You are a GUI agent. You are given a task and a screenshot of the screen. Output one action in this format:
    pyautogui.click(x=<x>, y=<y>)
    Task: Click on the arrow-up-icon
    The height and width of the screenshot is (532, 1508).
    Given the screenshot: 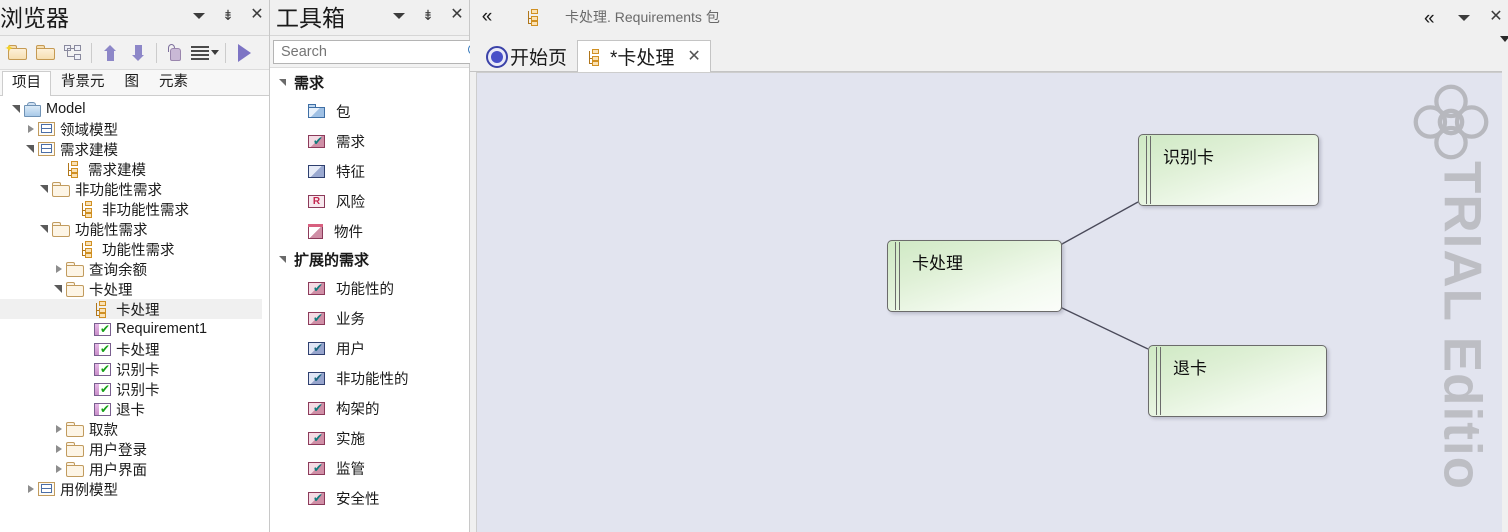 What is the action you would take?
    pyautogui.click(x=110, y=52)
    